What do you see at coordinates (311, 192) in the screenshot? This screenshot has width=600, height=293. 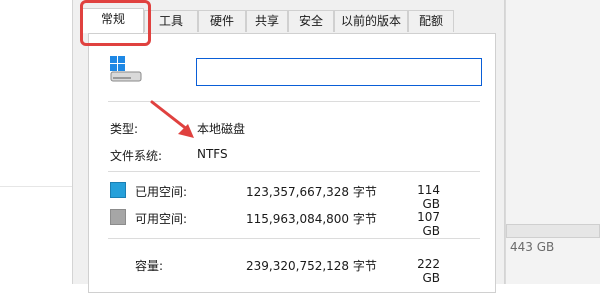 I see `used-space-bytes: 123,357,667,328 字节` at bounding box center [311, 192].